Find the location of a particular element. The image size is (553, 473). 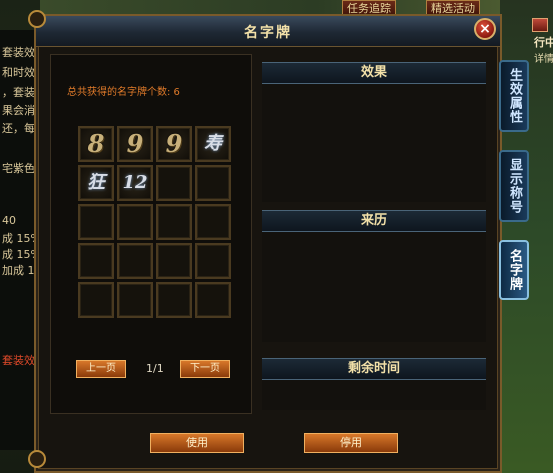

dialog-title-bar: 名字牌 × is located at coordinates (268, 31).